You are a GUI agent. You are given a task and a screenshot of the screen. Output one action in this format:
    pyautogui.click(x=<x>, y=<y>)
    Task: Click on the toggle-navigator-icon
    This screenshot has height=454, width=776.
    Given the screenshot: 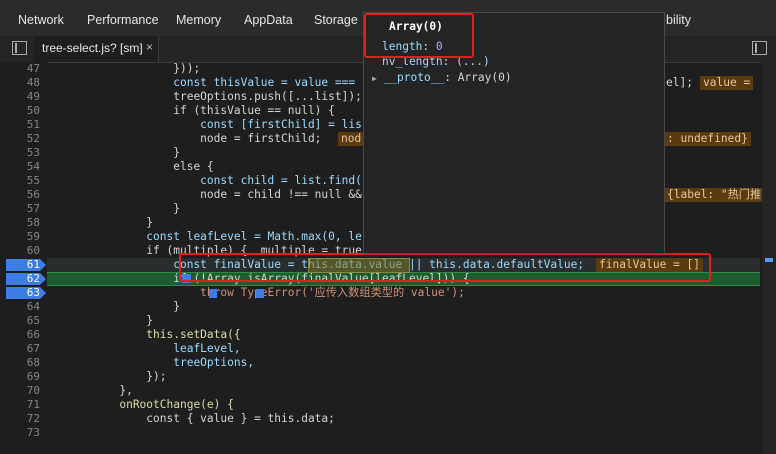 What is the action you would take?
    pyautogui.click(x=19, y=48)
    